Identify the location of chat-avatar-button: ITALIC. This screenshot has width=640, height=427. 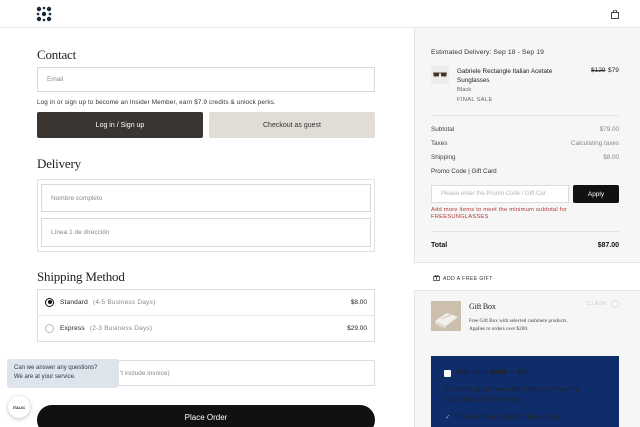
(19, 407).